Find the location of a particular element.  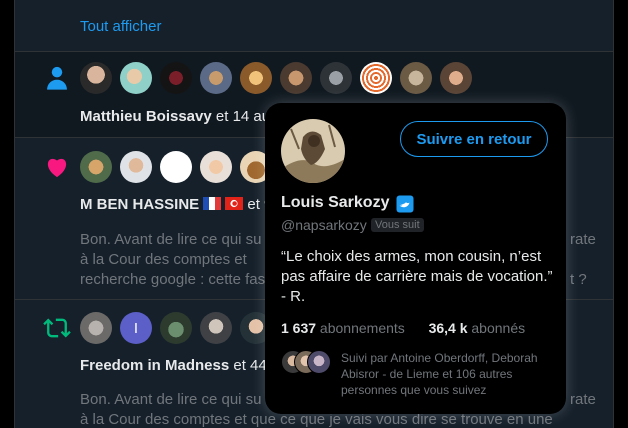

user-name: M BEN HASSINE is located at coordinates (139, 204).